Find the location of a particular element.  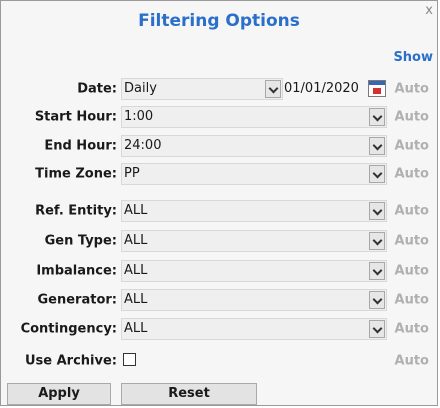

generator-label: Generator: is located at coordinates (77, 300).